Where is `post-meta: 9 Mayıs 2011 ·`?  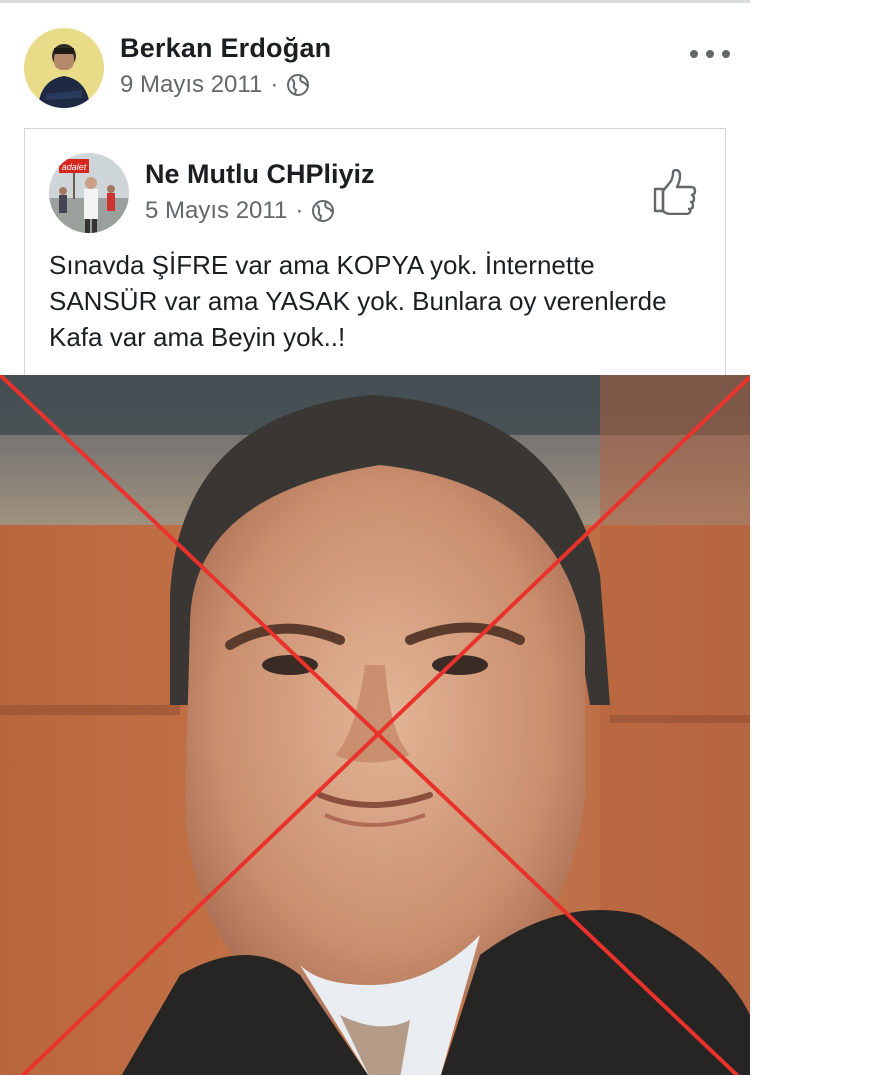
post-meta: 9 Mayıs 2011 · is located at coordinates (215, 85).